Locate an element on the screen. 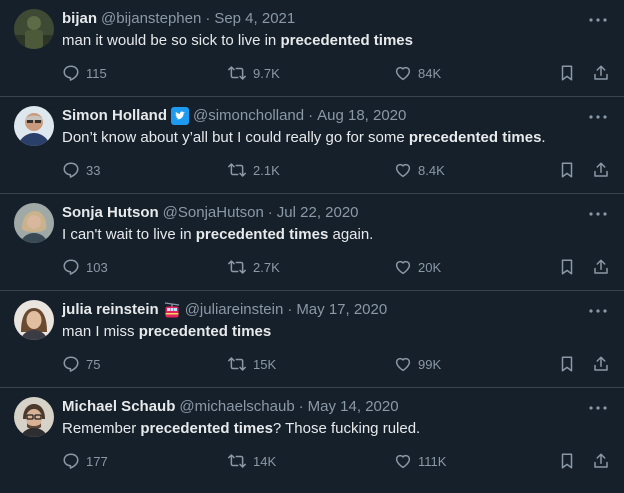 The height and width of the screenshot is (493, 624). reply-button: 33 is located at coordinates (81, 170).